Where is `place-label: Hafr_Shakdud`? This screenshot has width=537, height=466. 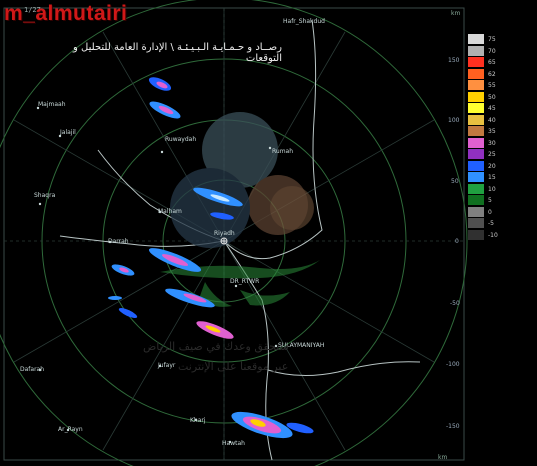 place-label: Hafr_Shakdud is located at coordinates (304, 21).